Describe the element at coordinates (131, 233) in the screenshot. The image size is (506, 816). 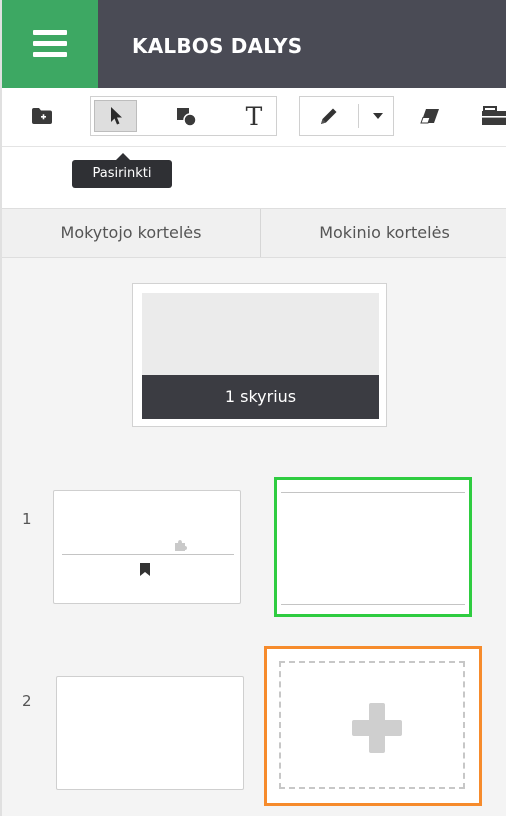
I see `tab-teacher-cards: Mokytojo kortelės` at that location.